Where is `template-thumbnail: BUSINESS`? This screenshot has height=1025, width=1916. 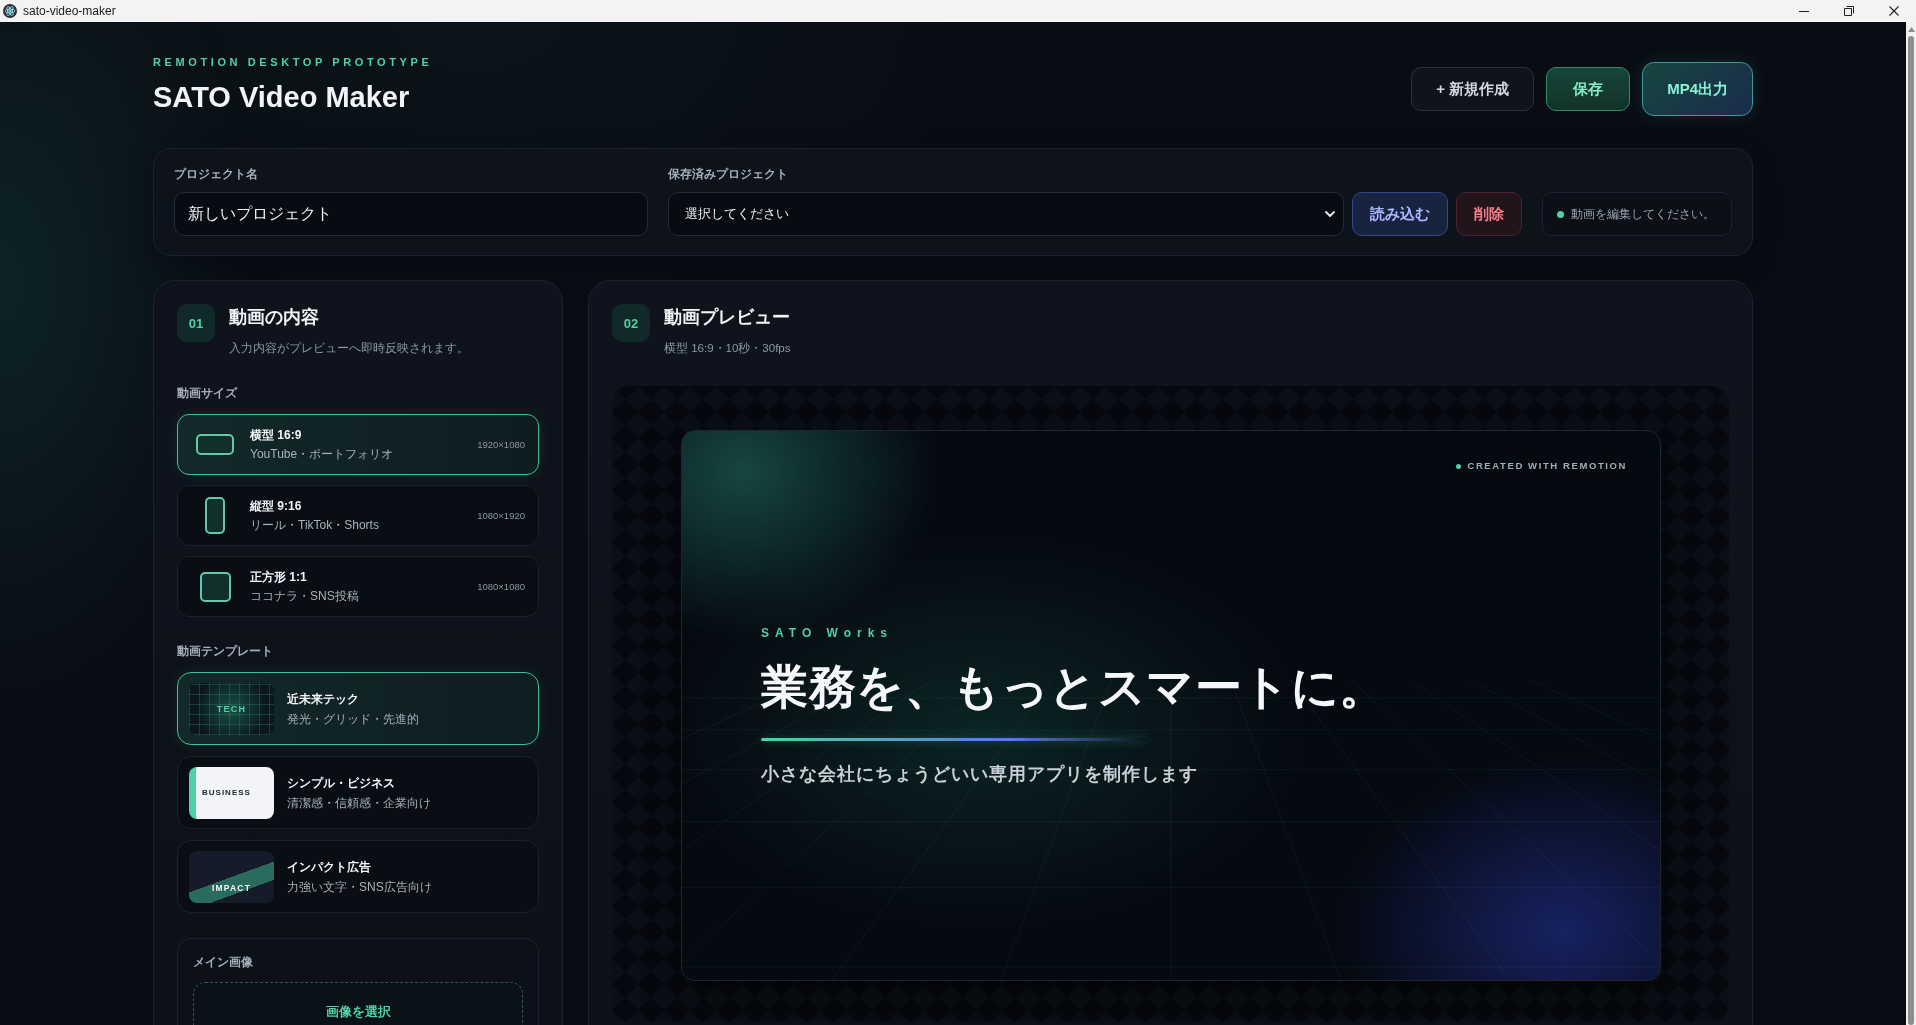
template-thumbnail: BUSINESS is located at coordinates (231, 792).